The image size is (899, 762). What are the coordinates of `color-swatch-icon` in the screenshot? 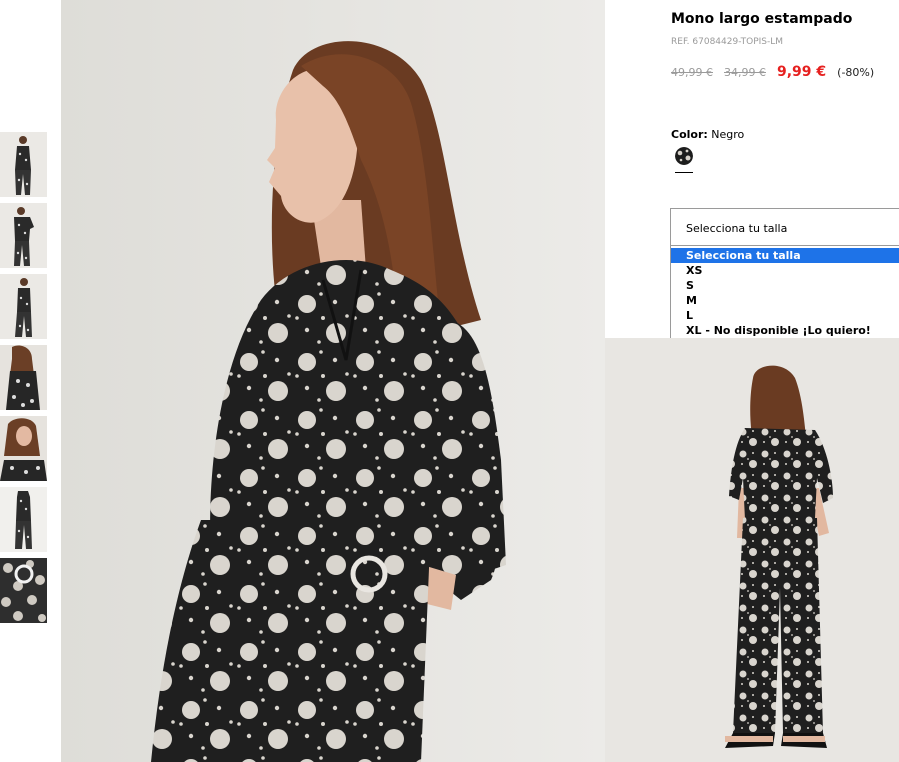 It's located at (684, 156).